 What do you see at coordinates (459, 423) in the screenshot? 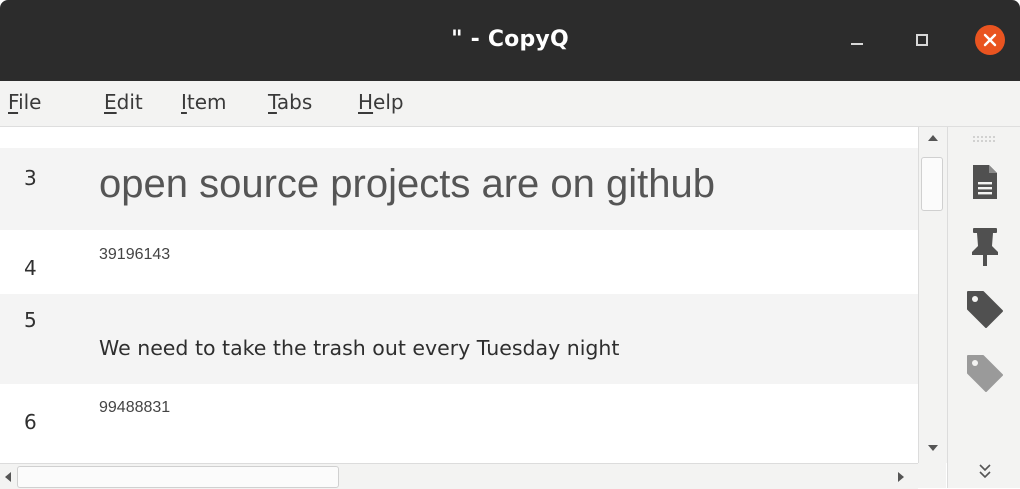
I see `list-item: 6 99488831` at bounding box center [459, 423].